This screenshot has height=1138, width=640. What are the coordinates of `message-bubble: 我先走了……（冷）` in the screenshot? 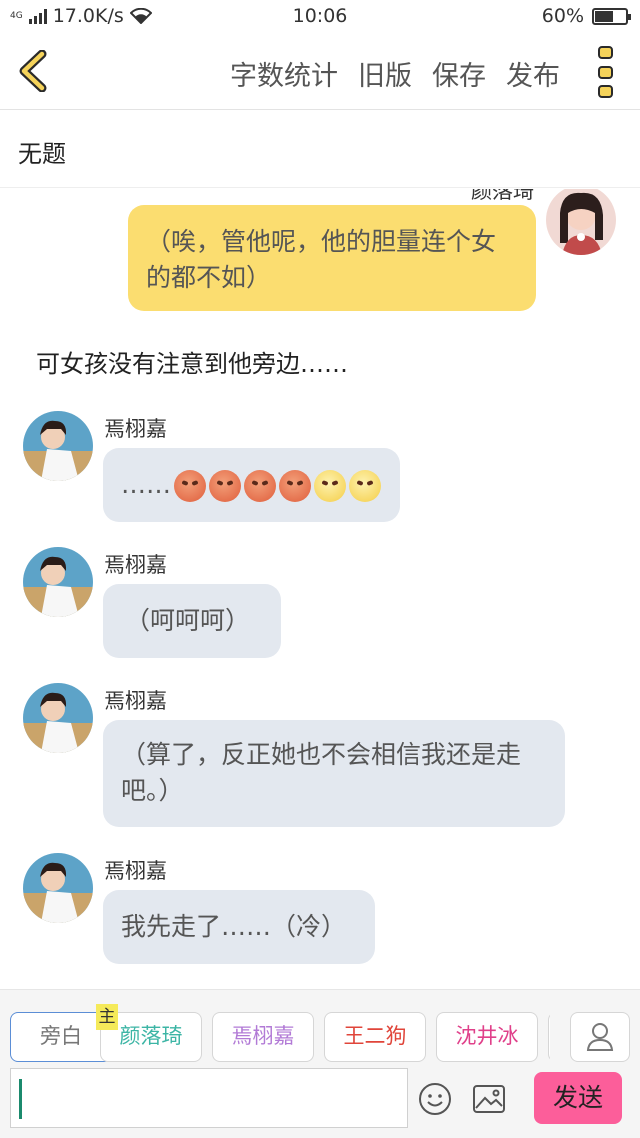 It's located at (239, 927).